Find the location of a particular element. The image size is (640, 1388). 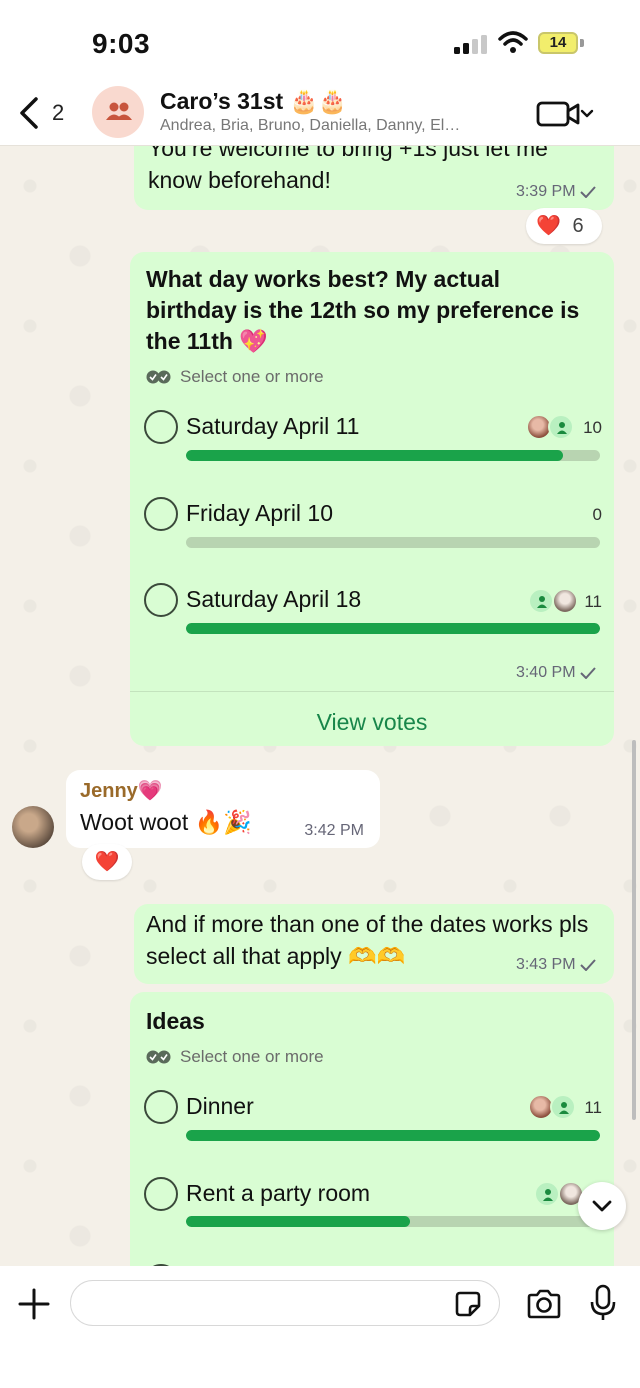

group-people-icon is located at coordinates (119, 111).